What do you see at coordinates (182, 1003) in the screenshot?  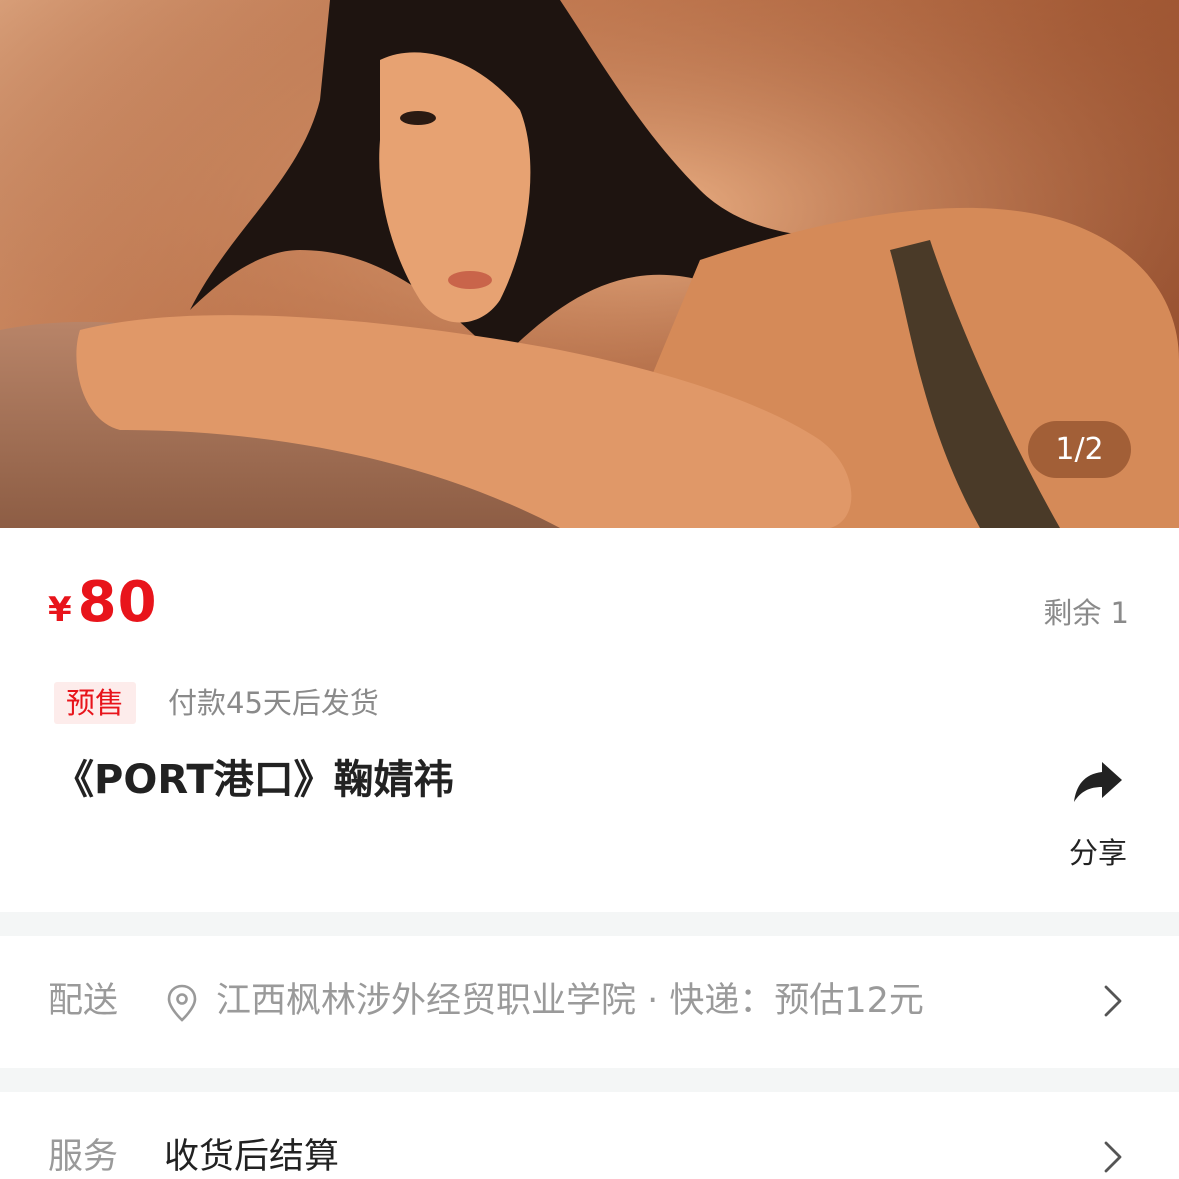 I see `location-pin-icon` at bounding box center [182, 1003].